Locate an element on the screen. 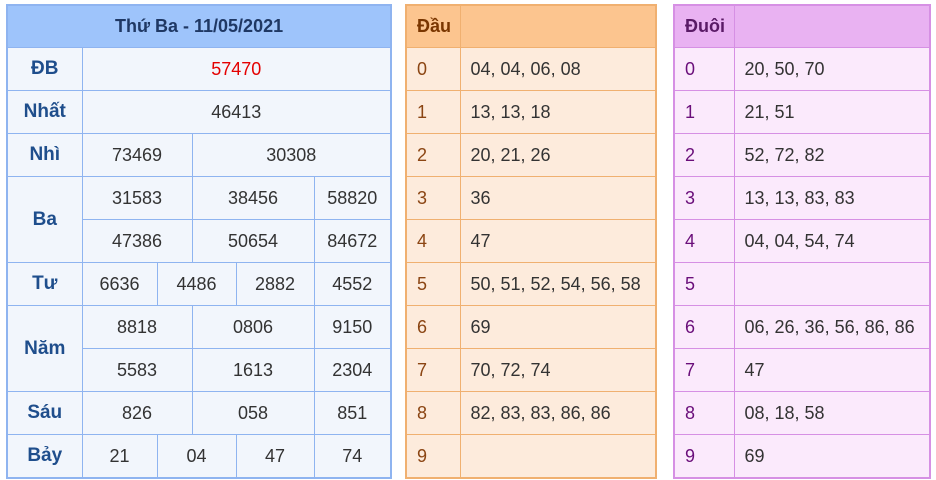 This screenshot has width=936, height=480. head-row-values: 20, 21, 26 is located at coordinates (558, 155).